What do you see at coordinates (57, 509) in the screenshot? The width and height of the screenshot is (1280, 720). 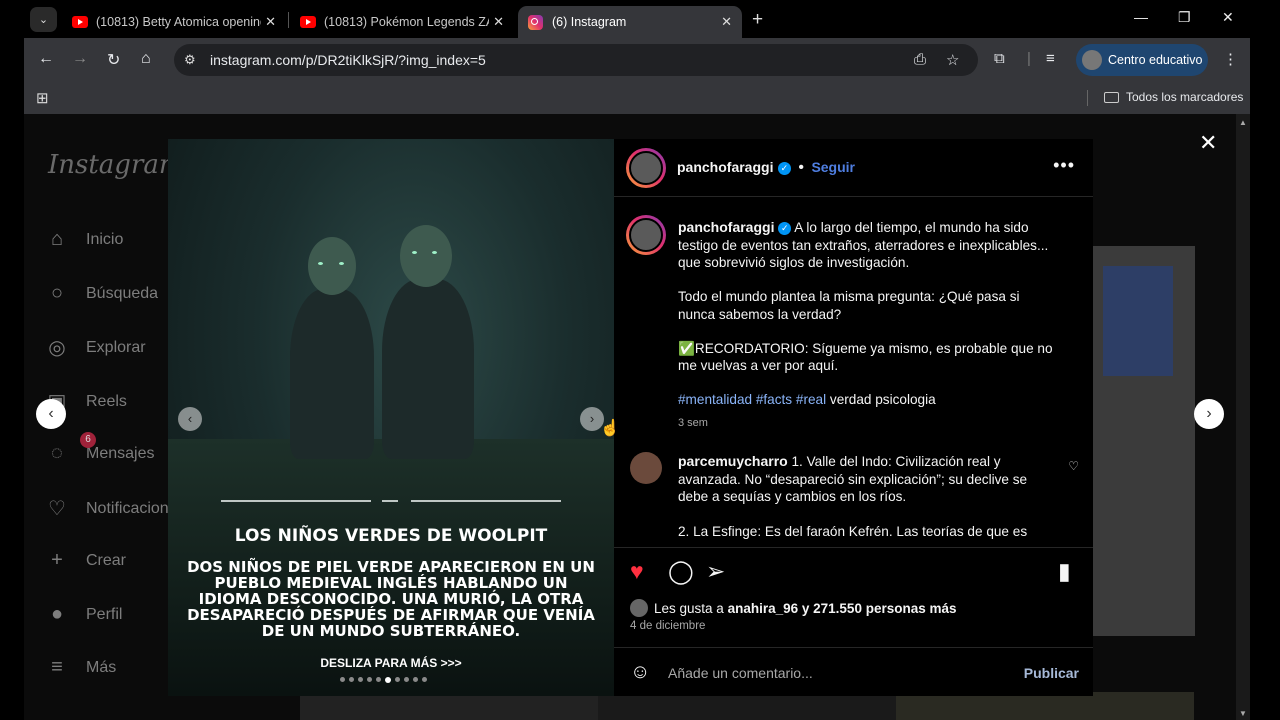 I see `heart-icon: ♡` at bounding box center [57, 509].